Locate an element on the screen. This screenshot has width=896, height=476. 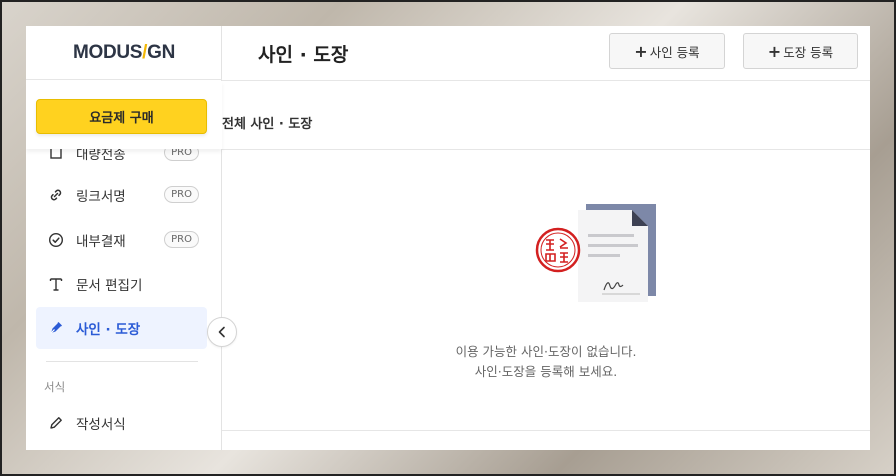
sidebar-item-label: 내부결재 is located at coordinates (101, 242).